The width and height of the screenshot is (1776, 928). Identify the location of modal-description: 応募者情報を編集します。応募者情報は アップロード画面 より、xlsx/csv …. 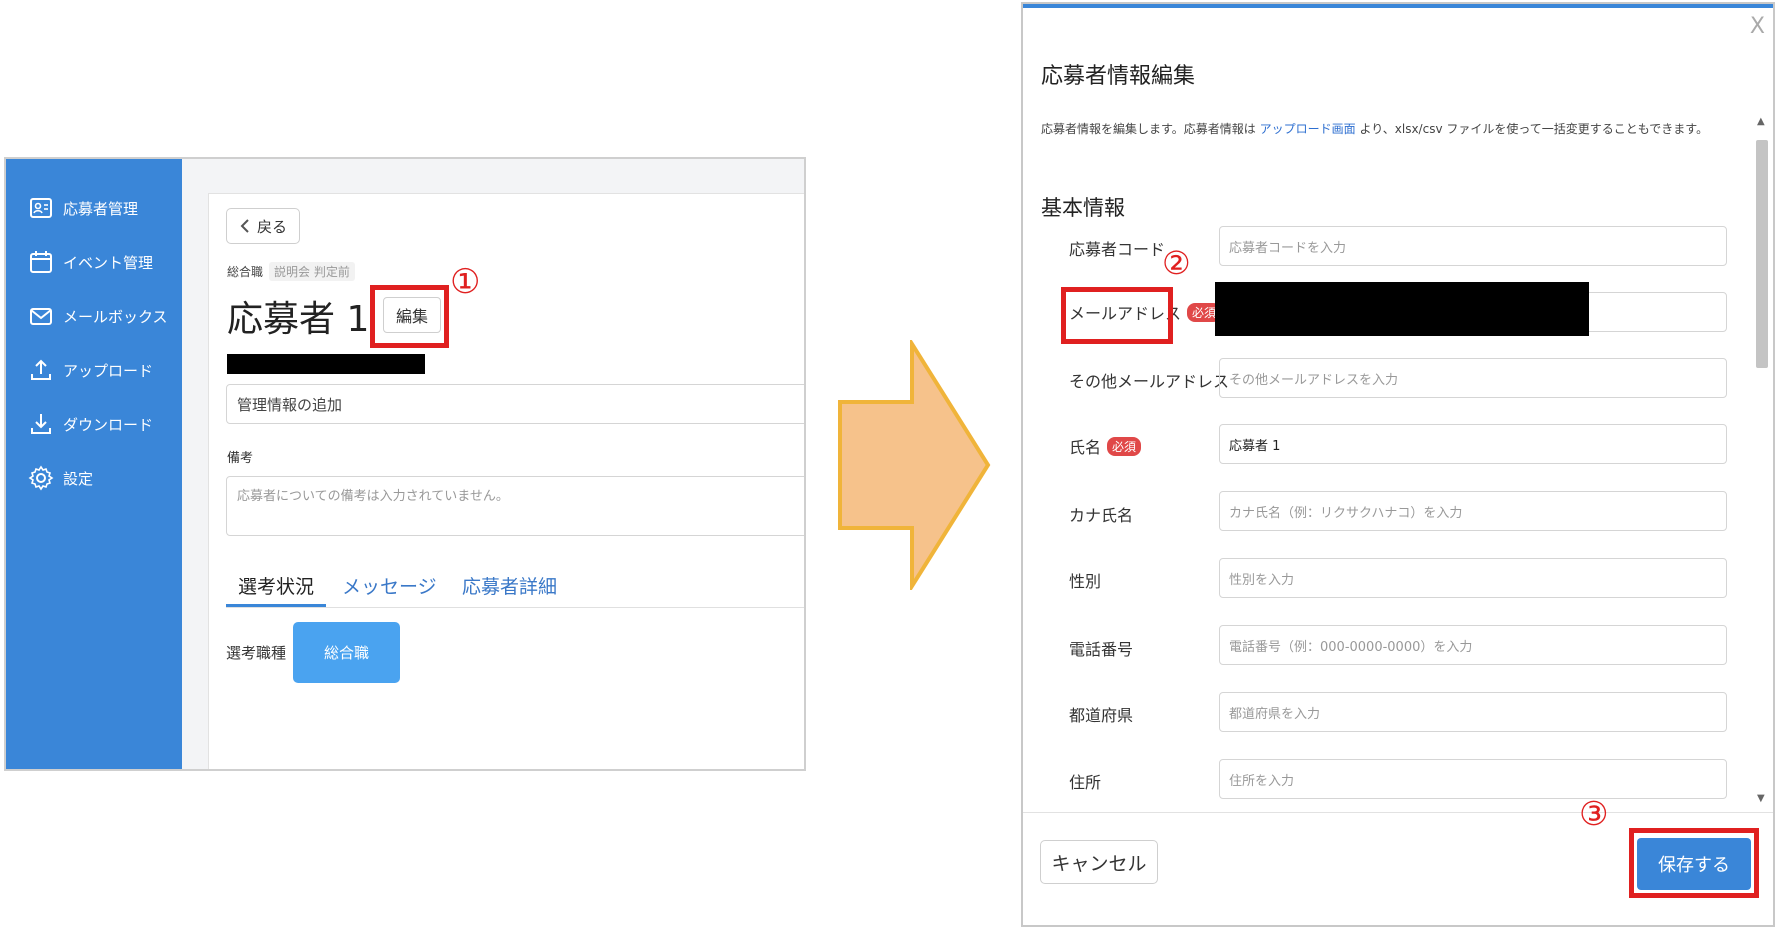
(1374, 128).